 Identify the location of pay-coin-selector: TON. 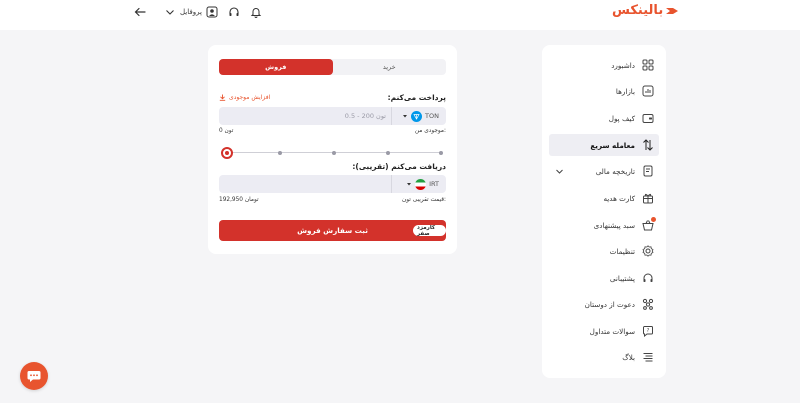
(418, 116).